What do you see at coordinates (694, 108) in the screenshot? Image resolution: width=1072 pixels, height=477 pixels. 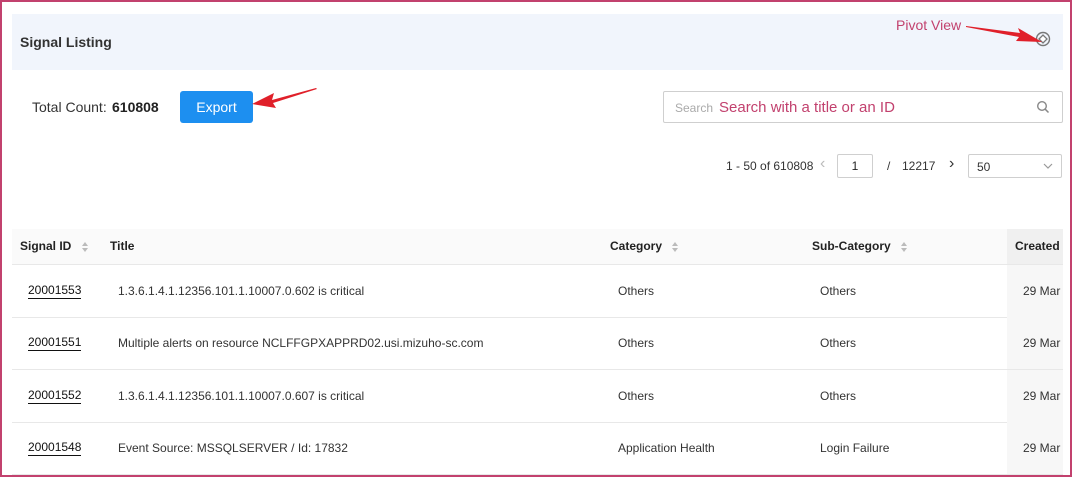 I see `search-placeholder: Search` at bounding box center [694, 108].